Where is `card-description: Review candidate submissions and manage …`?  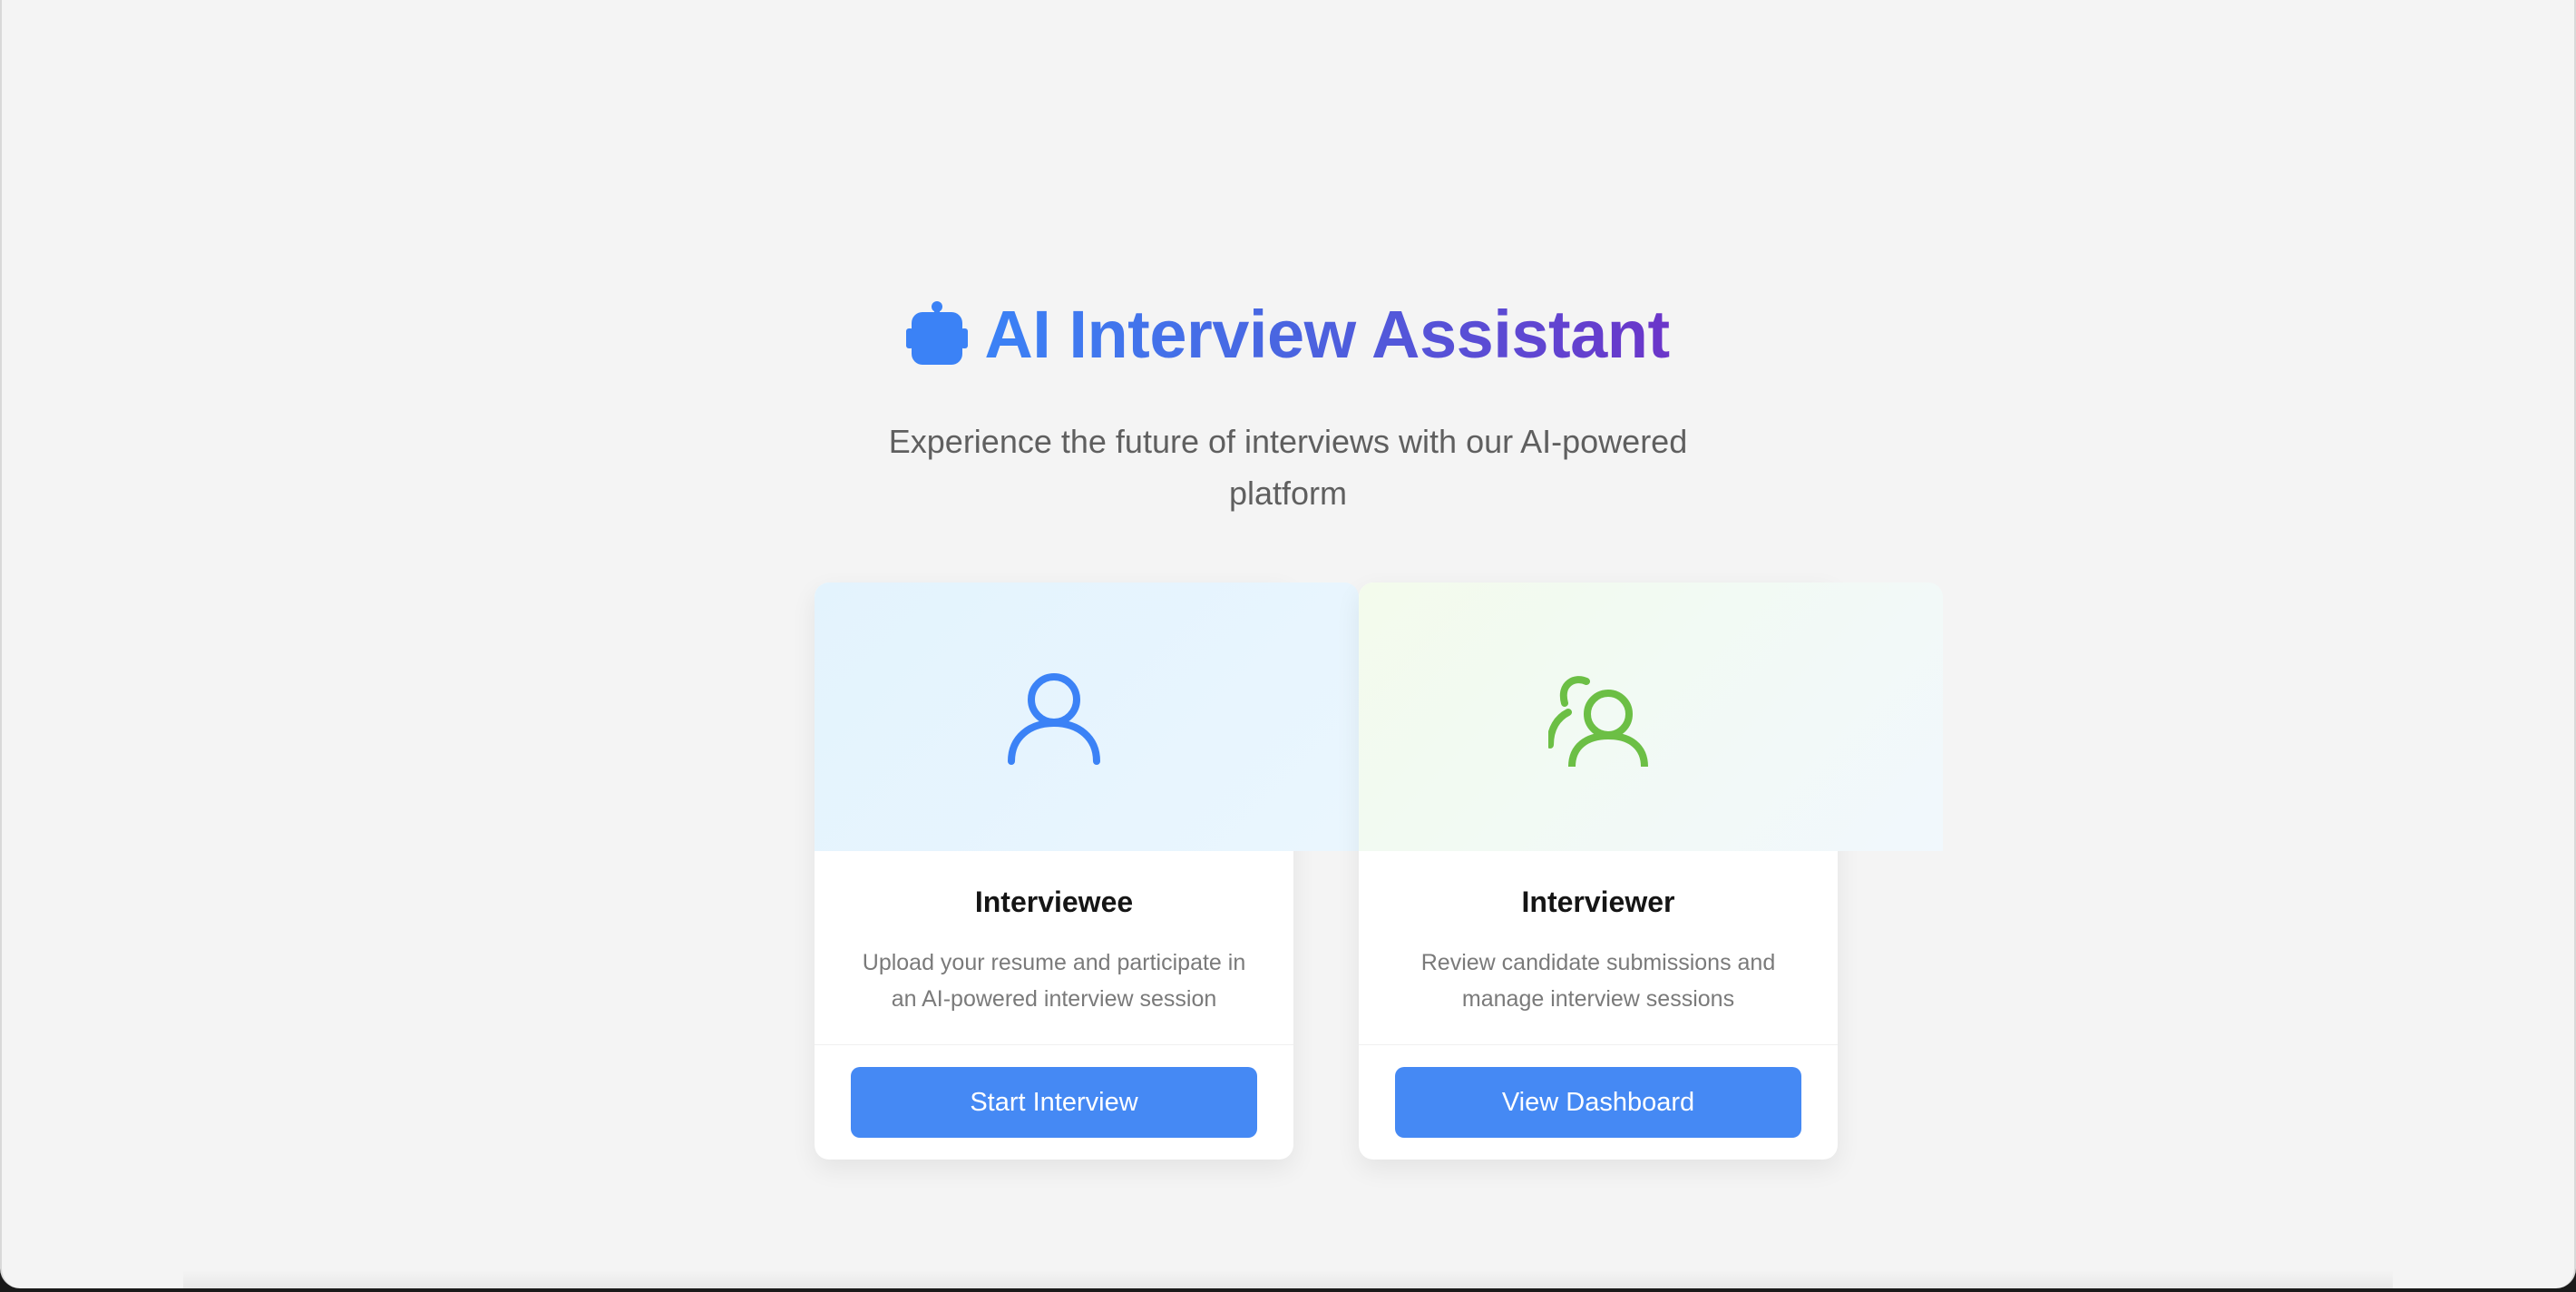
card-description: Review candidate submissions and manage … is located at coordinates (1598, 981).